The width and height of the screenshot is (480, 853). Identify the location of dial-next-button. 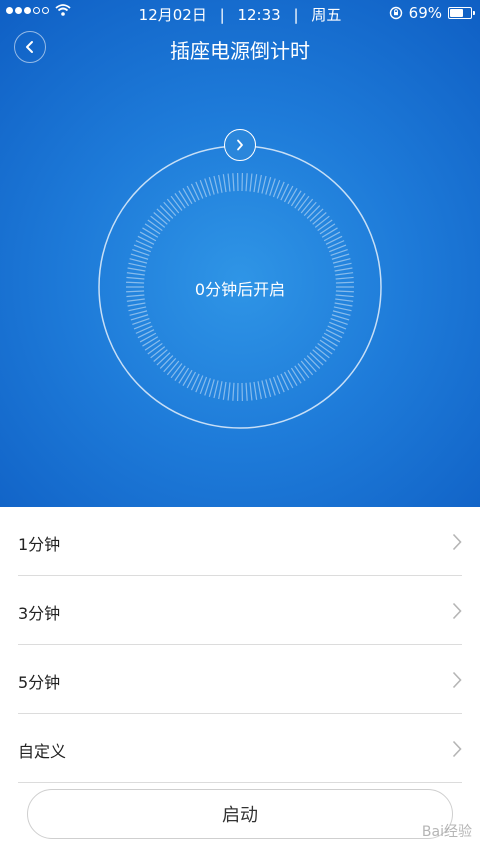
(240, 145).